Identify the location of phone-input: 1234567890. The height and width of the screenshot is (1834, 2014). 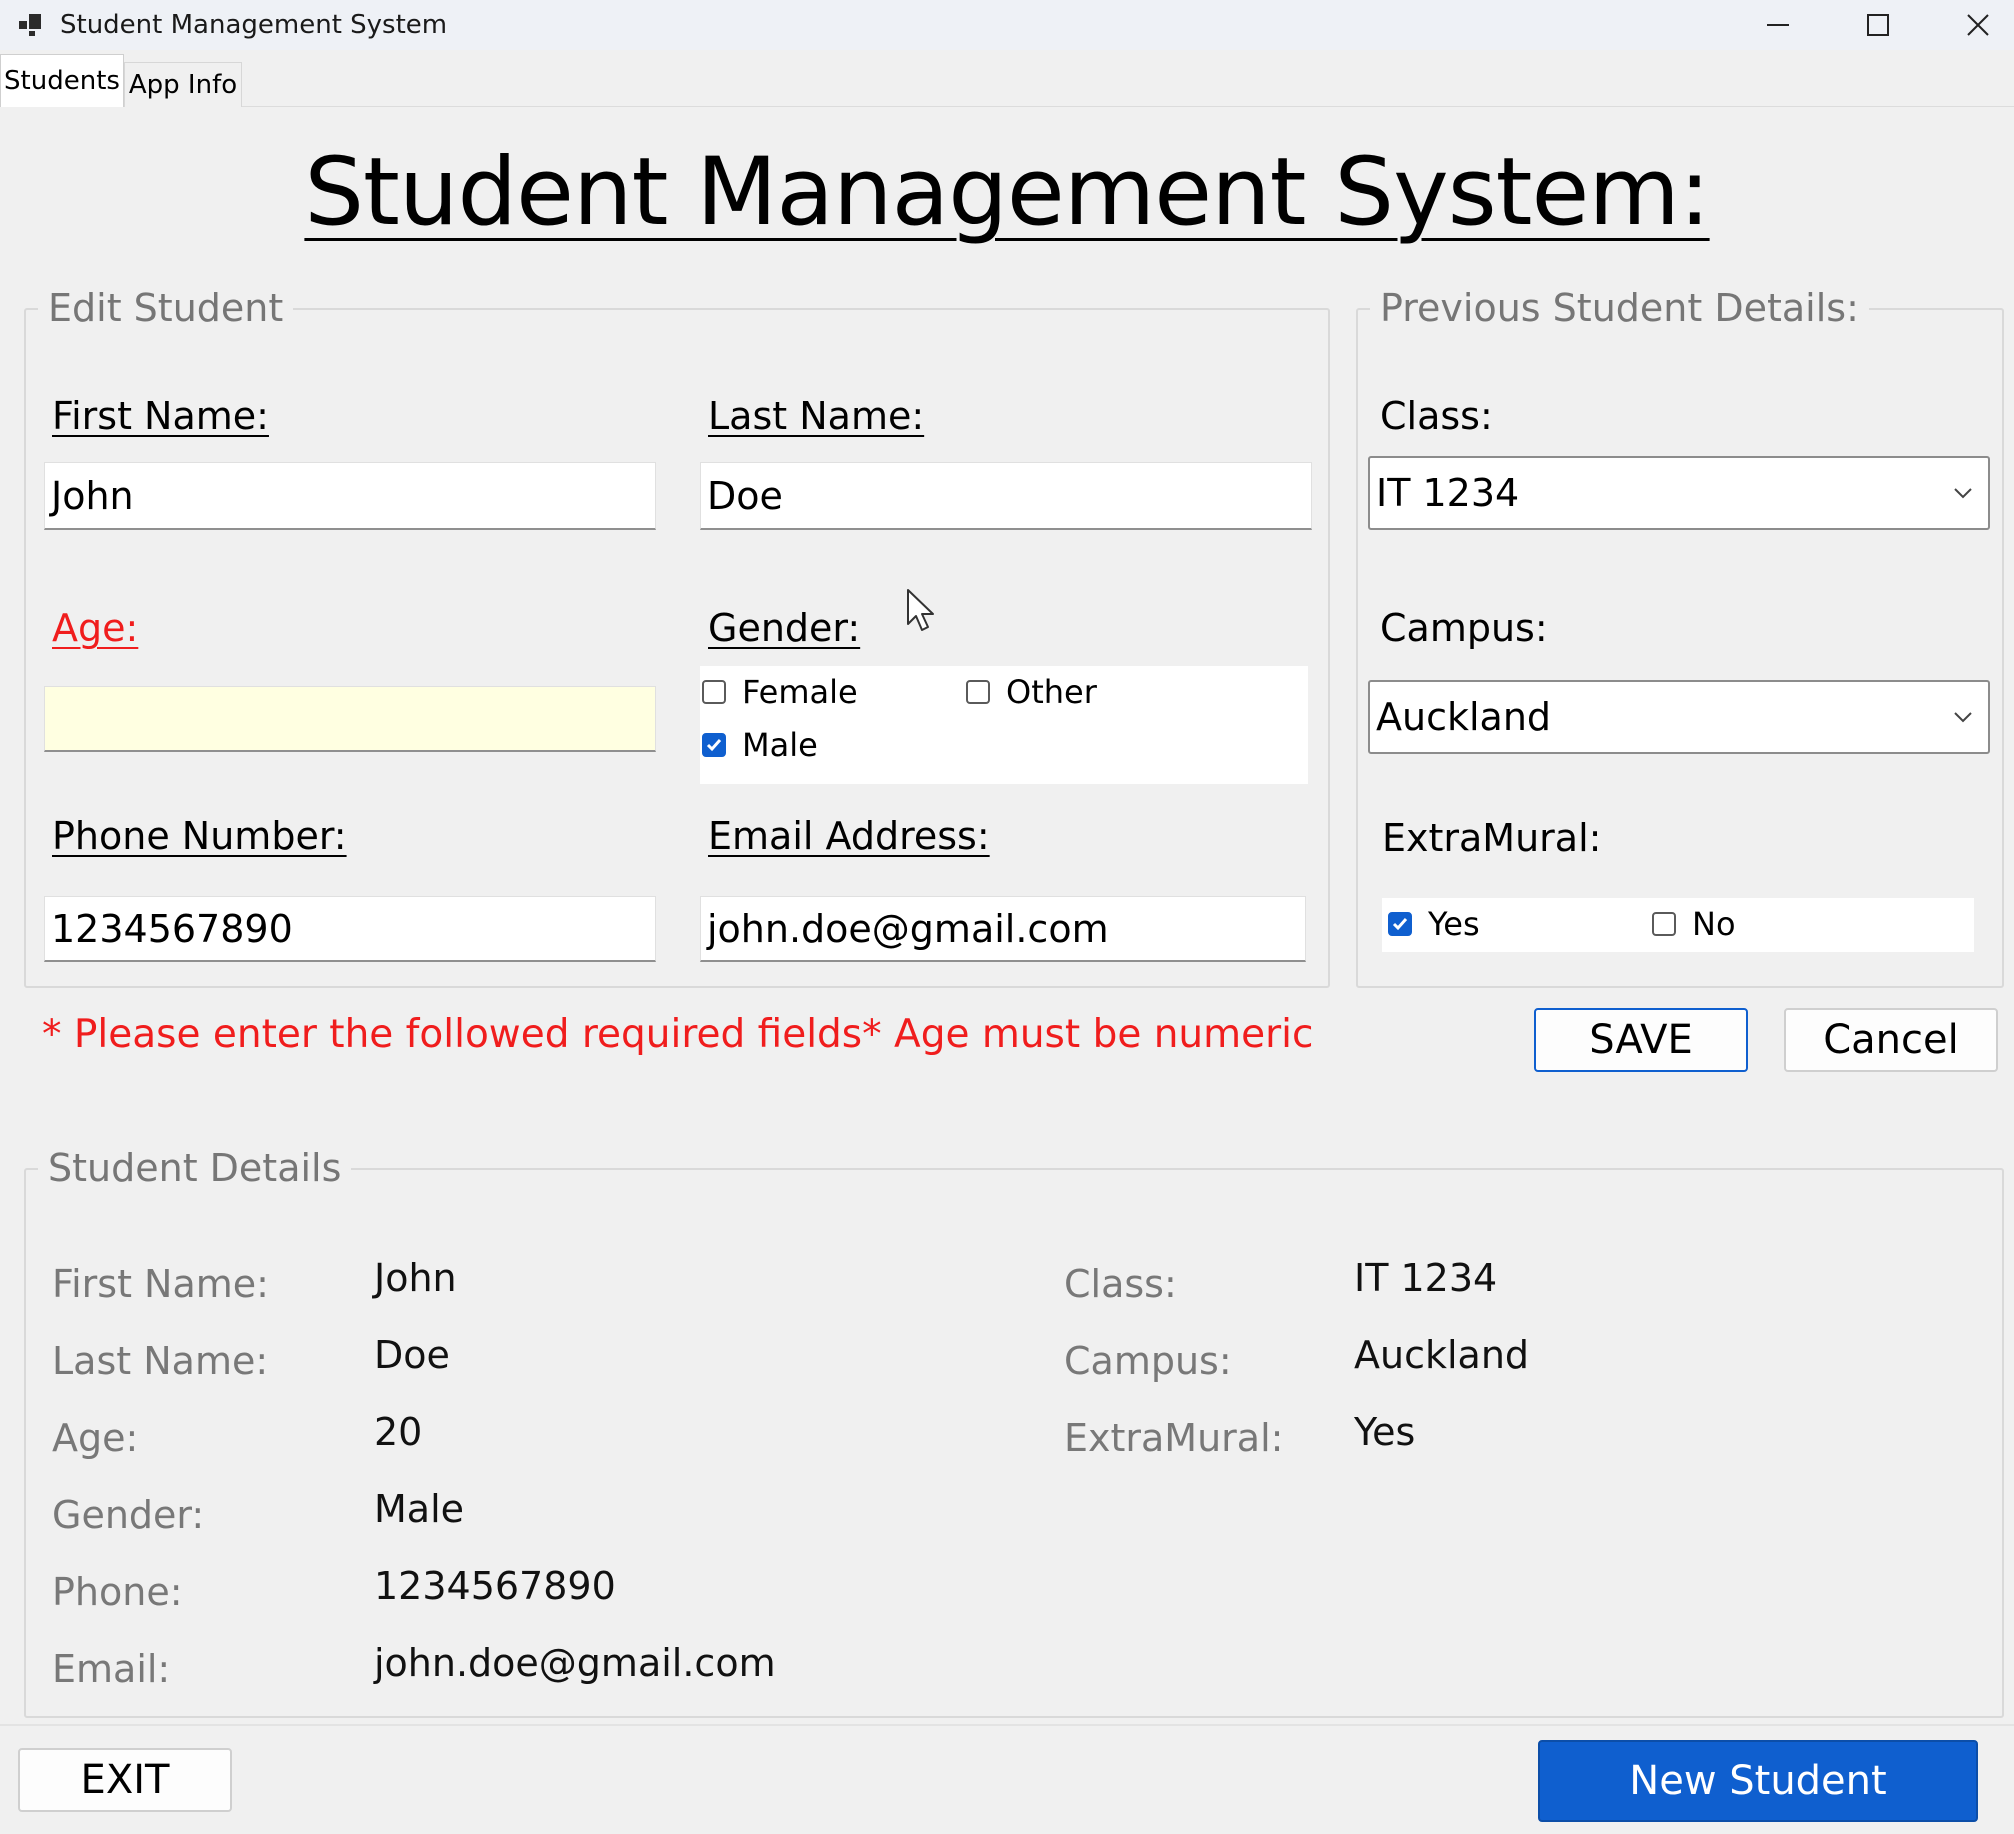
(350, 929).